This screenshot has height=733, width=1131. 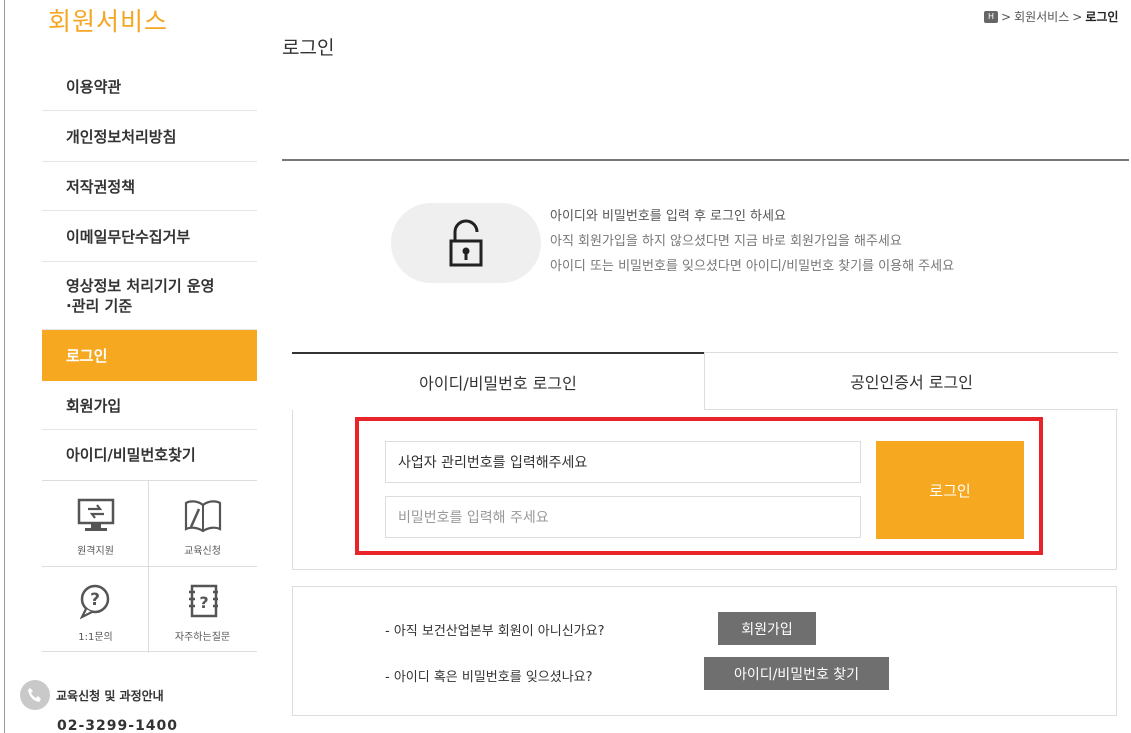 I want to click on question-bubble-icon: ?, so click(x=94, y=601).